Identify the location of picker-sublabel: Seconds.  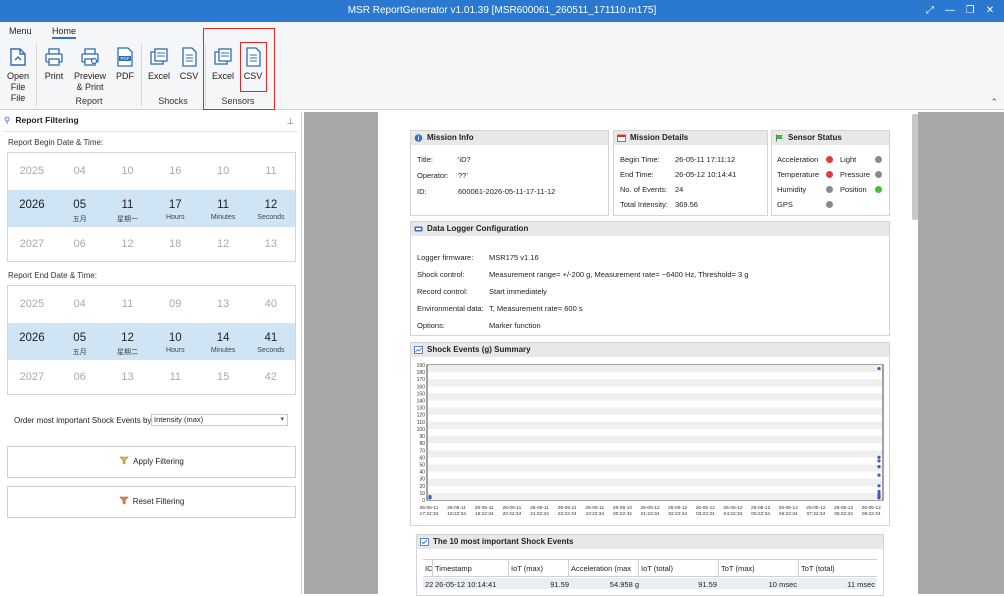
(271, 350).